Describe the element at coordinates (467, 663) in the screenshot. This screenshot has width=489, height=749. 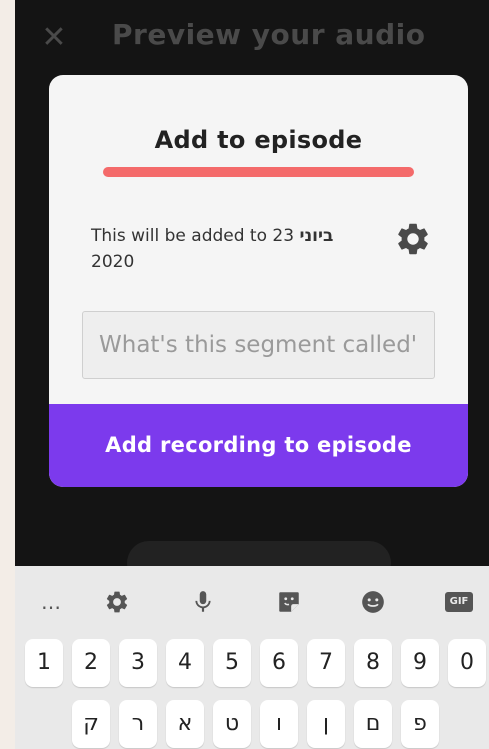
I see `key-0: 0` at that location.